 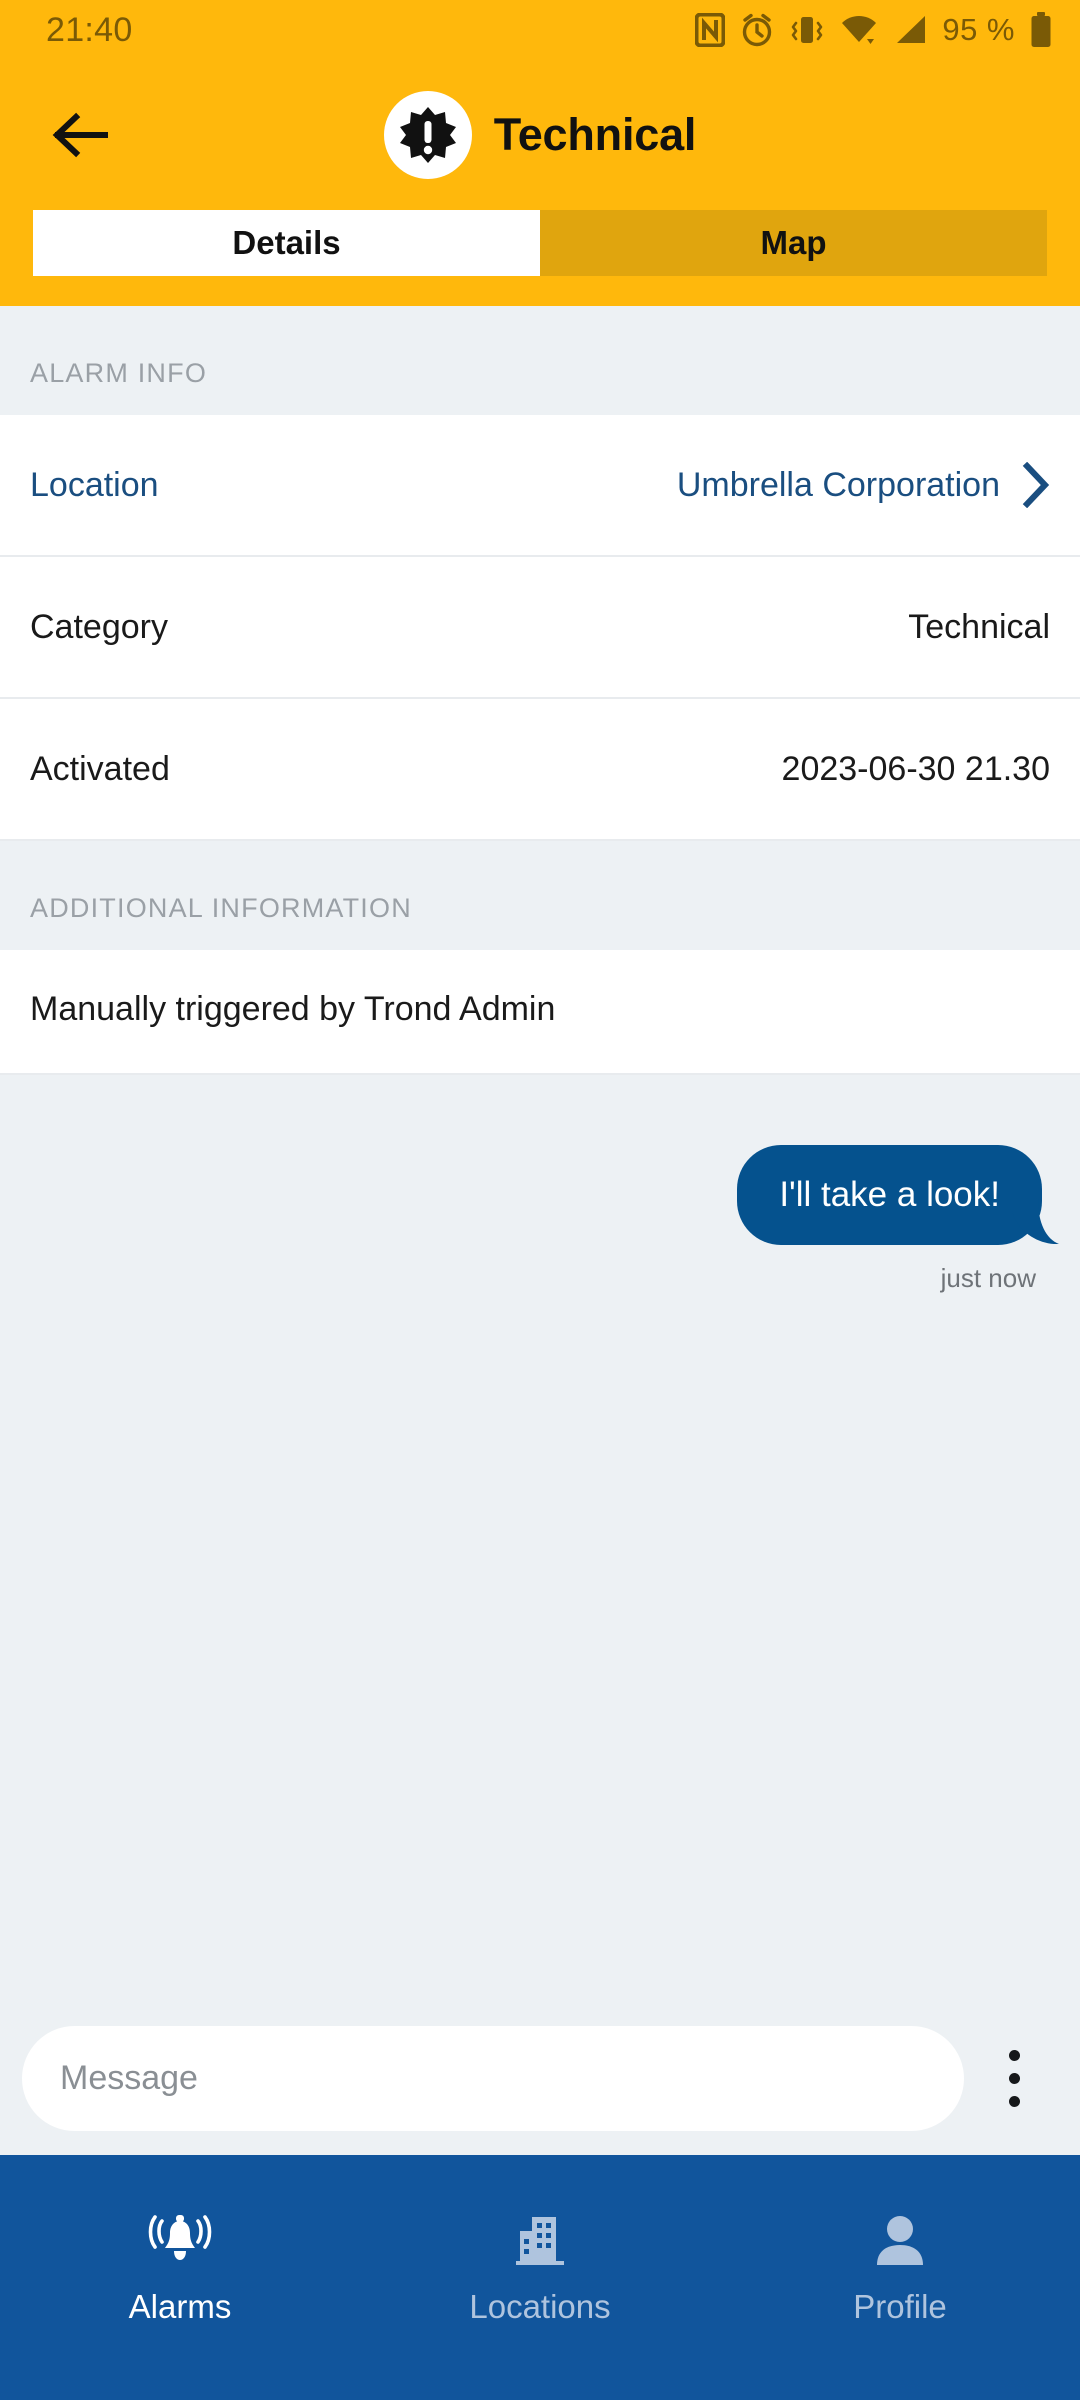 I want to click on gear-alert-icon, so click(x=427, y=135).